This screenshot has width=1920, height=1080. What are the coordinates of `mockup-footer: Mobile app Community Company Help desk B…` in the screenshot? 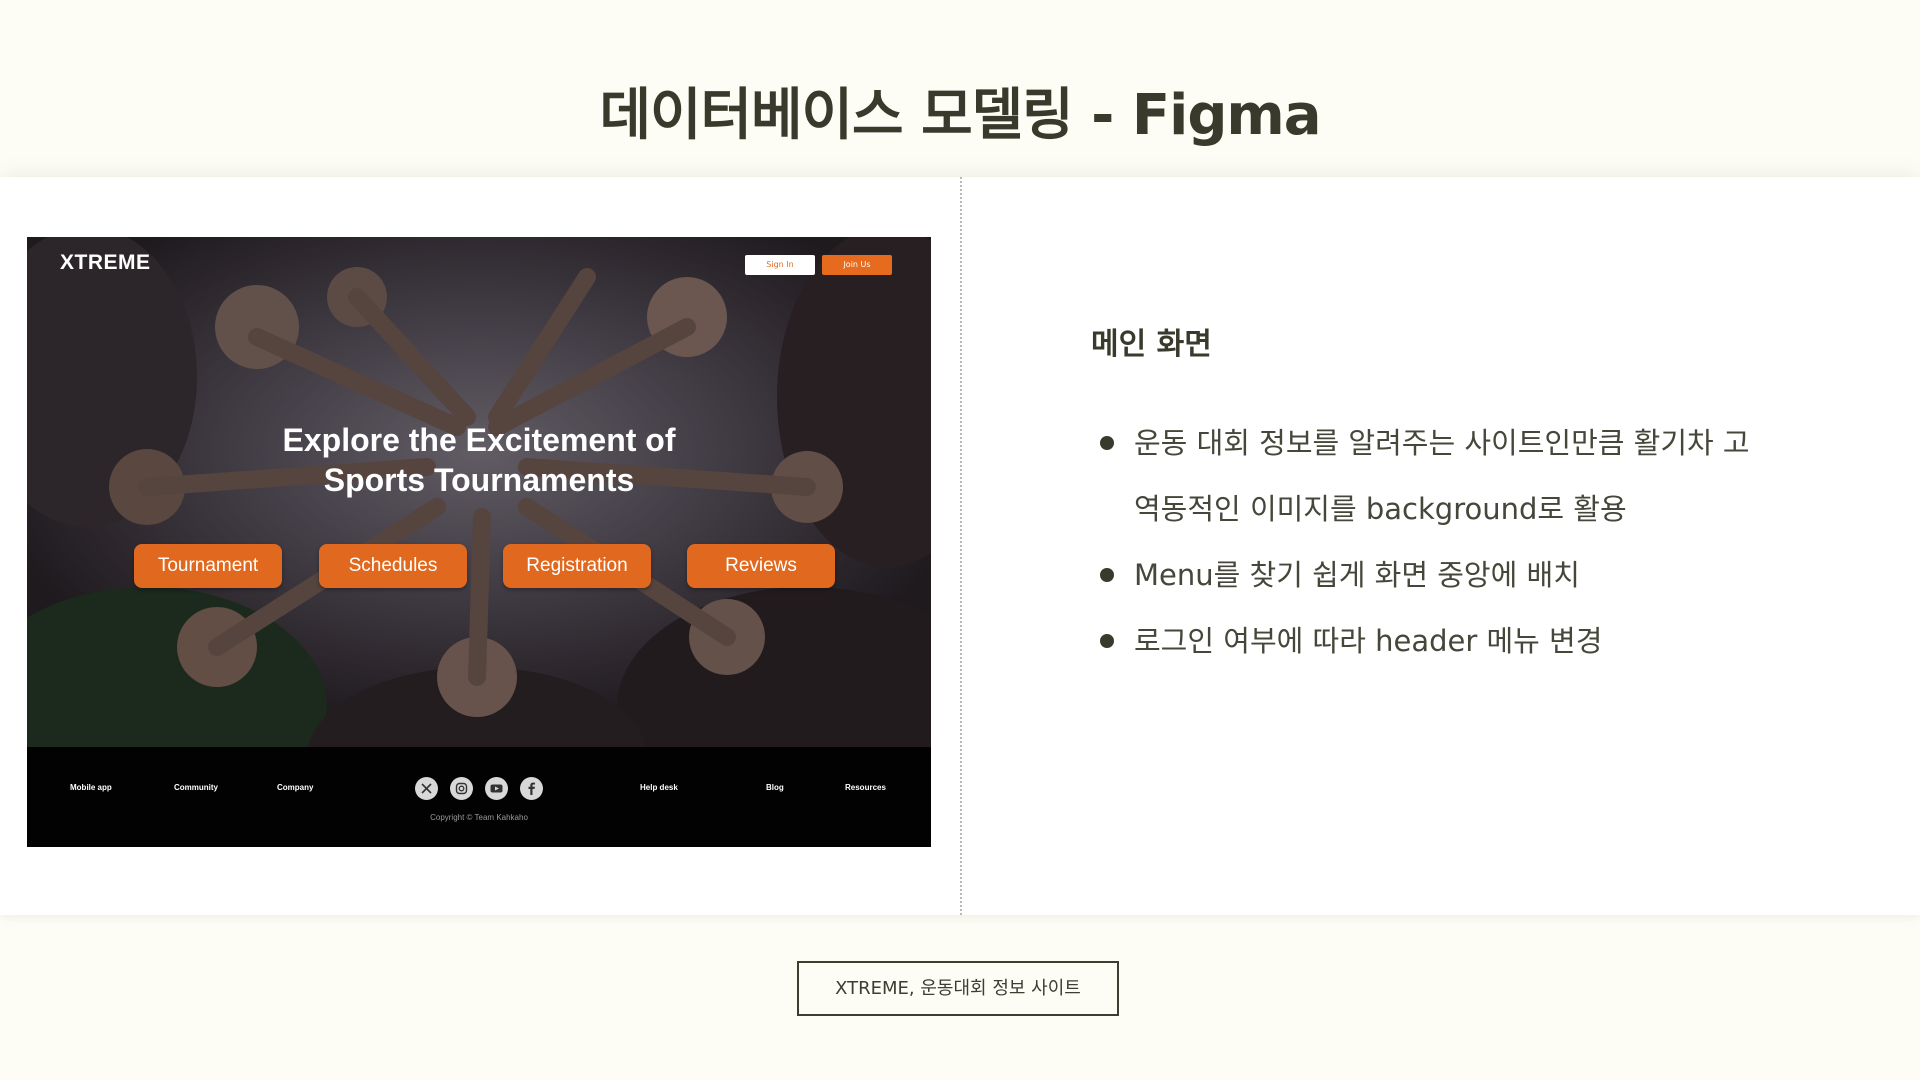 It's located at (479, 797).